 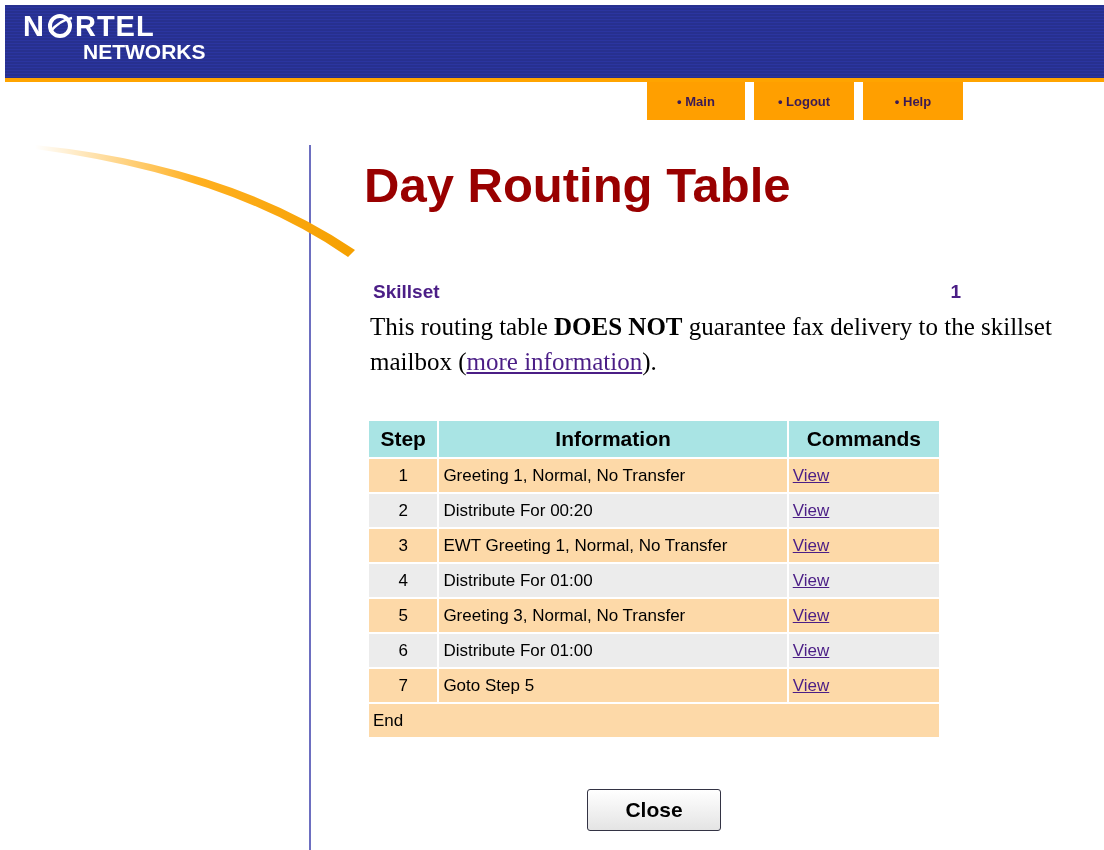 What do you see at coordinates (654, 720) in the screenshot?
I see `table-cell: End` at bounding box center [654, 720].